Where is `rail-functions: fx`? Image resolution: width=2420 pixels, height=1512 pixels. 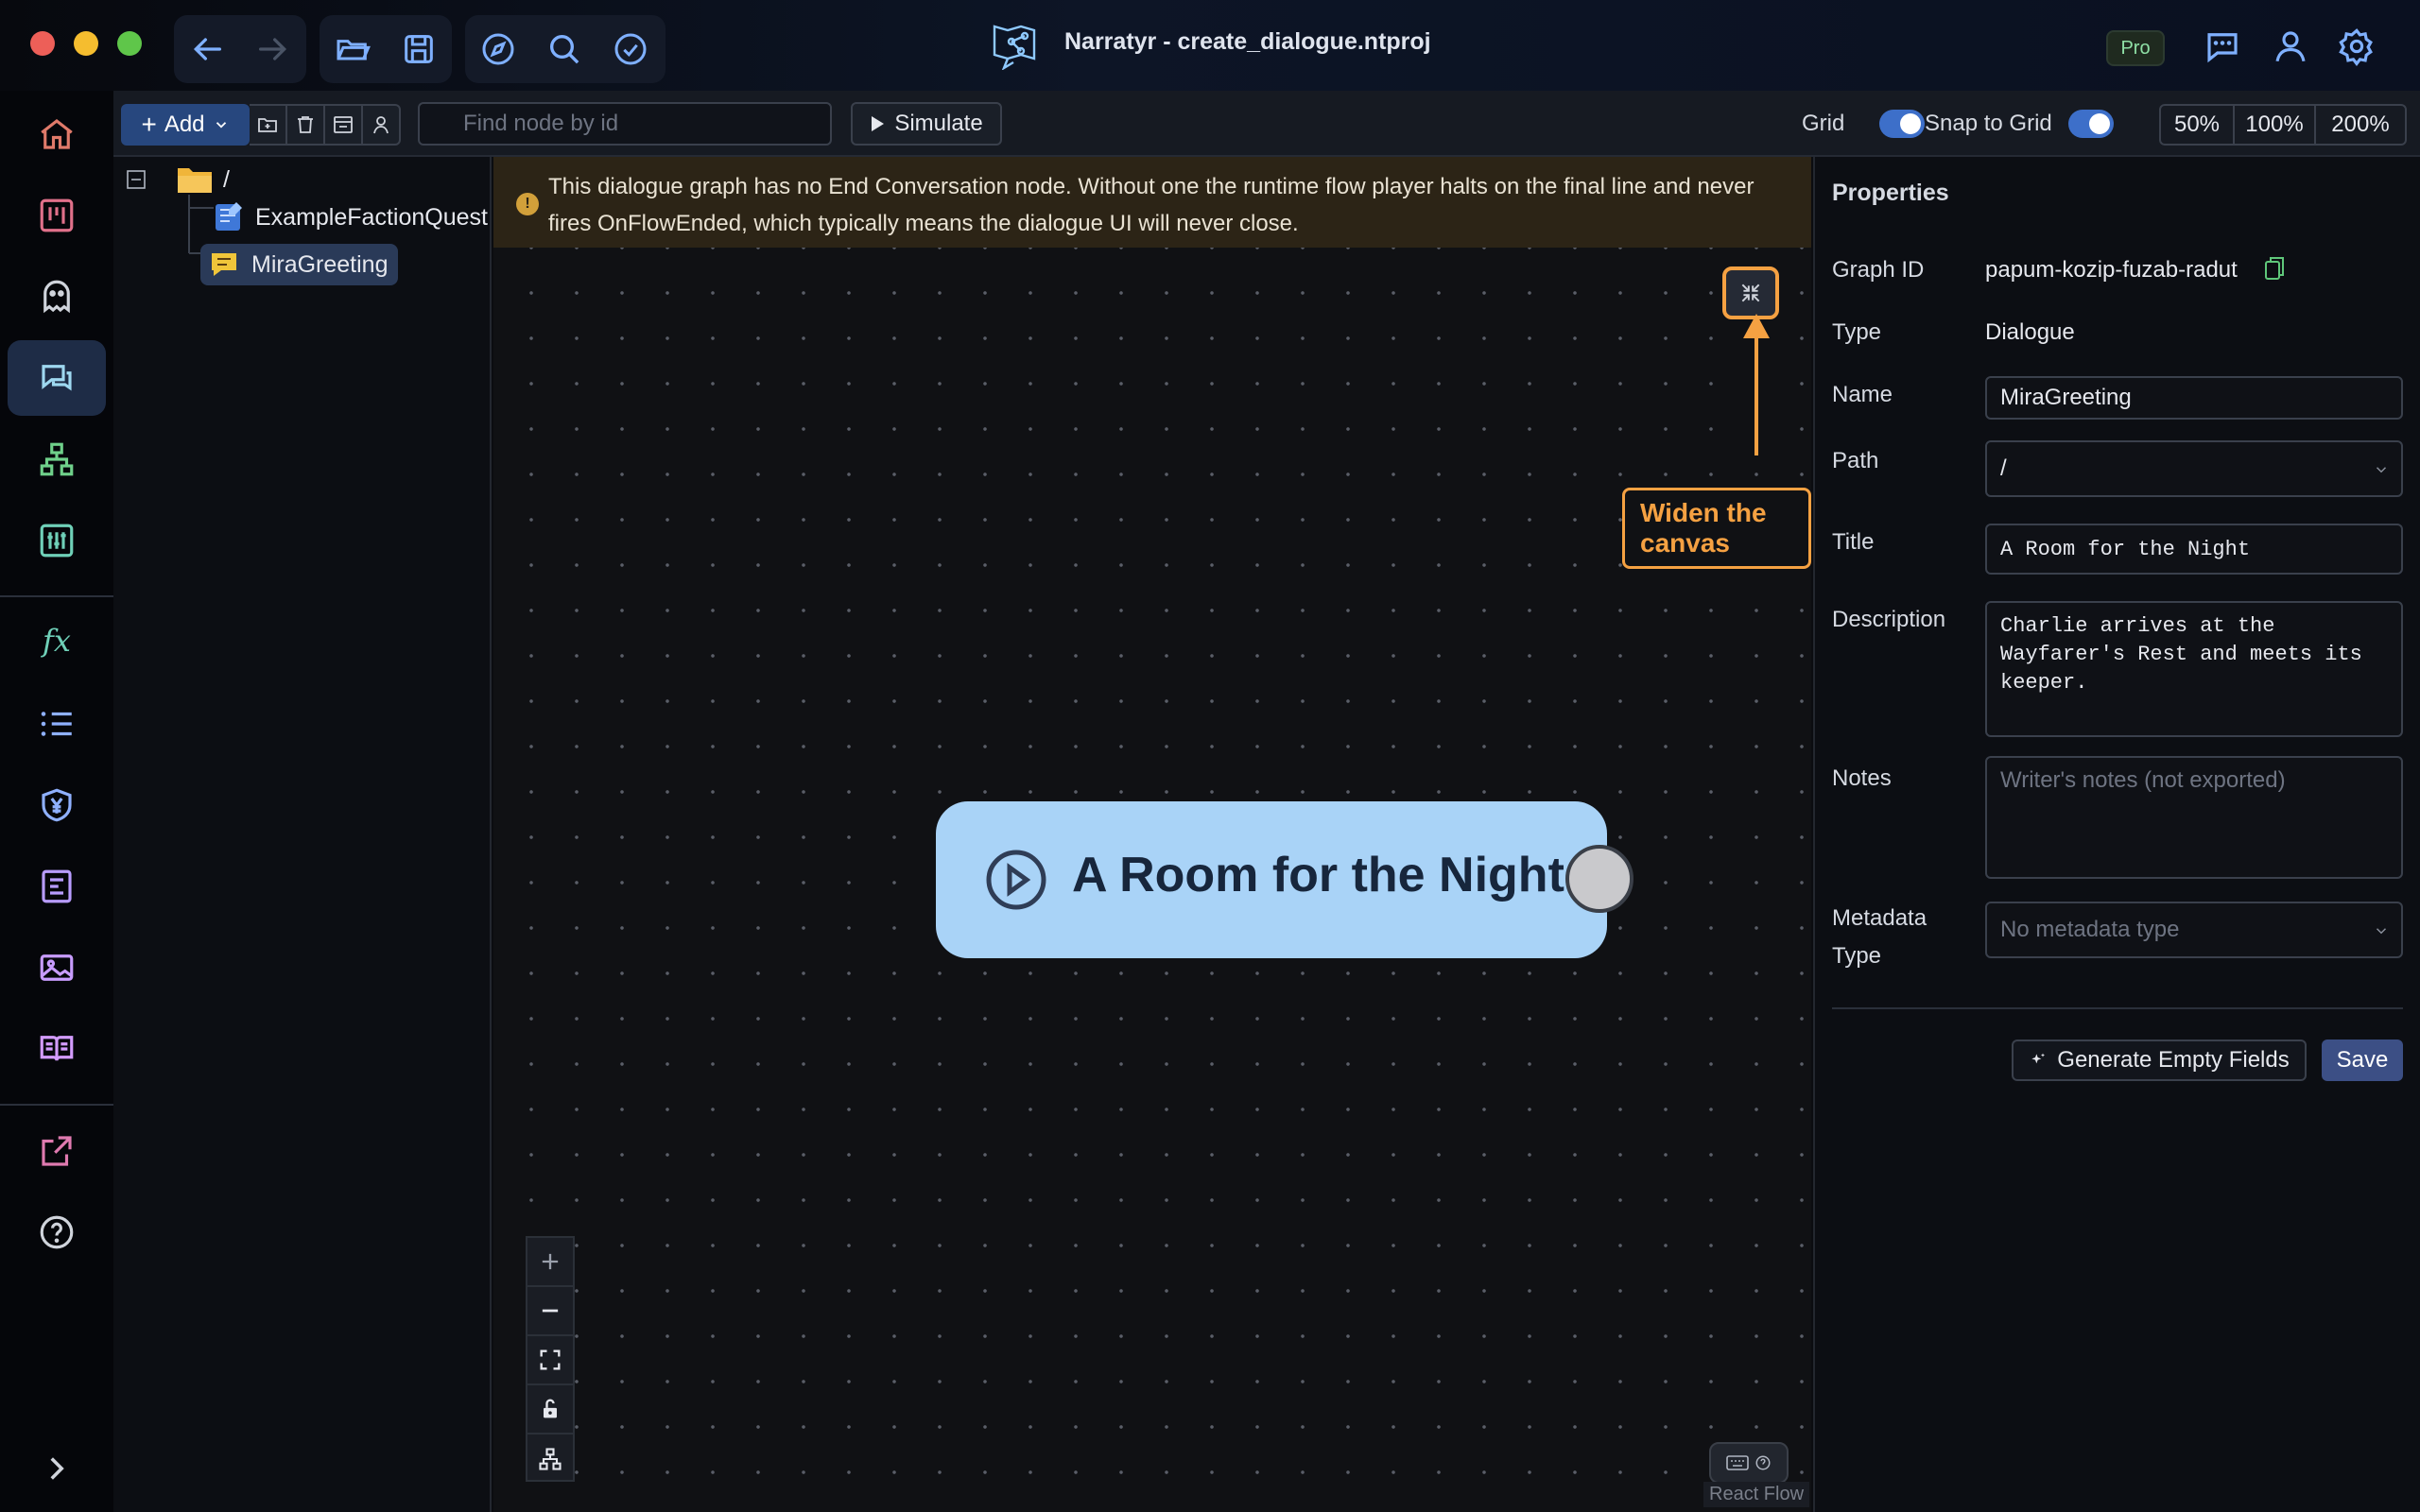 rail-functions: fx is located at coordinates (57, 641).